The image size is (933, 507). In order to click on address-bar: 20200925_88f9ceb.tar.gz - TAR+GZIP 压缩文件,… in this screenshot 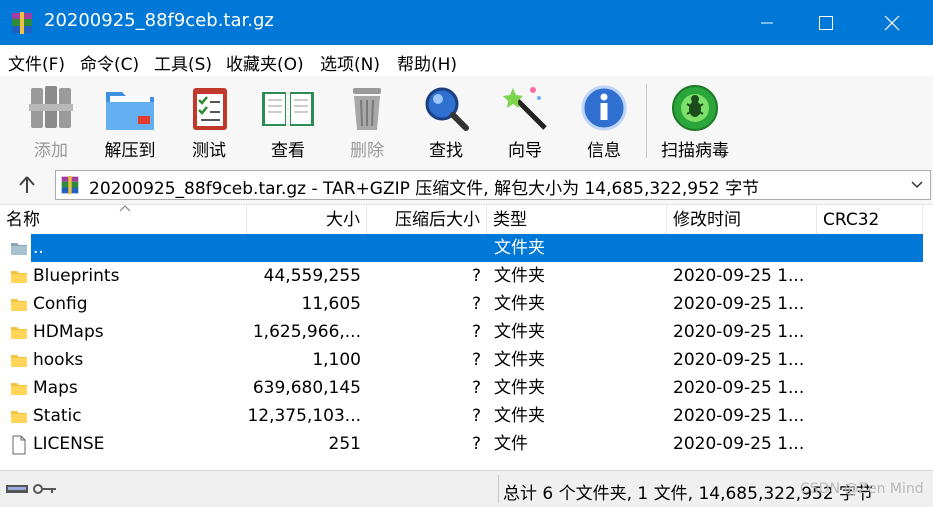, I will do `click(466, 185)`.